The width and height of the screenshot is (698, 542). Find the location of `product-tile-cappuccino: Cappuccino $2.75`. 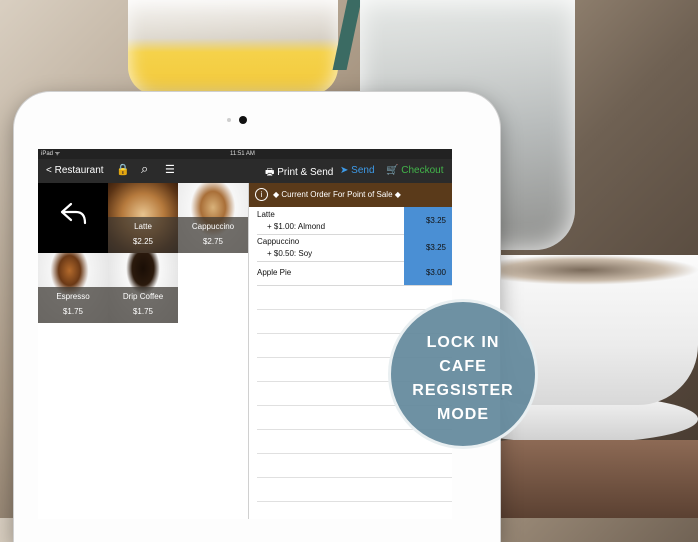

product-tile-cappuccino: Cappuccino $2.75 is located at coordinates (213, 218).